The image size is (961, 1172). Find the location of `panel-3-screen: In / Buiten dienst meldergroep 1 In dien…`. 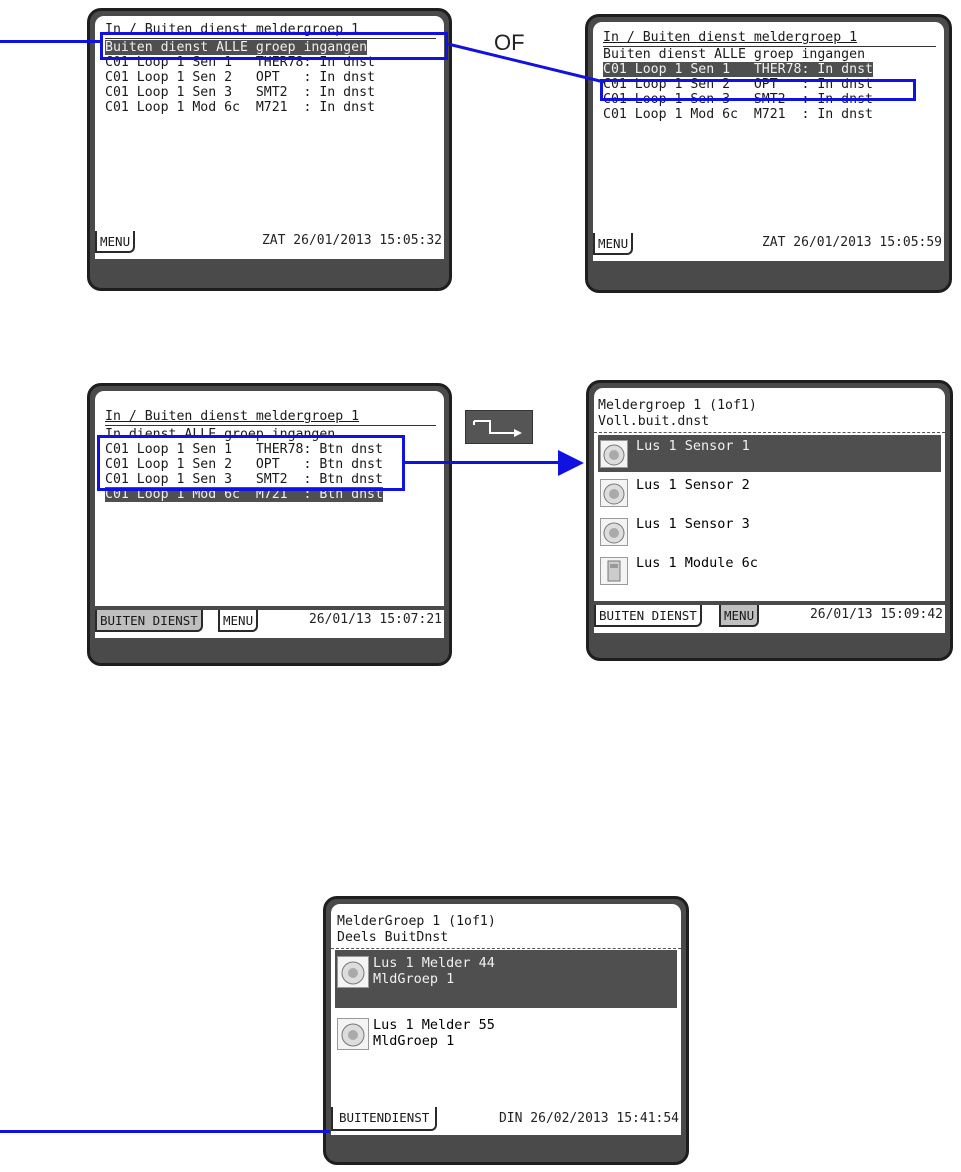

panel-3-screen: In / Buiten dienst meldergroep 1 In dien… is located at coordinates (269, 498).